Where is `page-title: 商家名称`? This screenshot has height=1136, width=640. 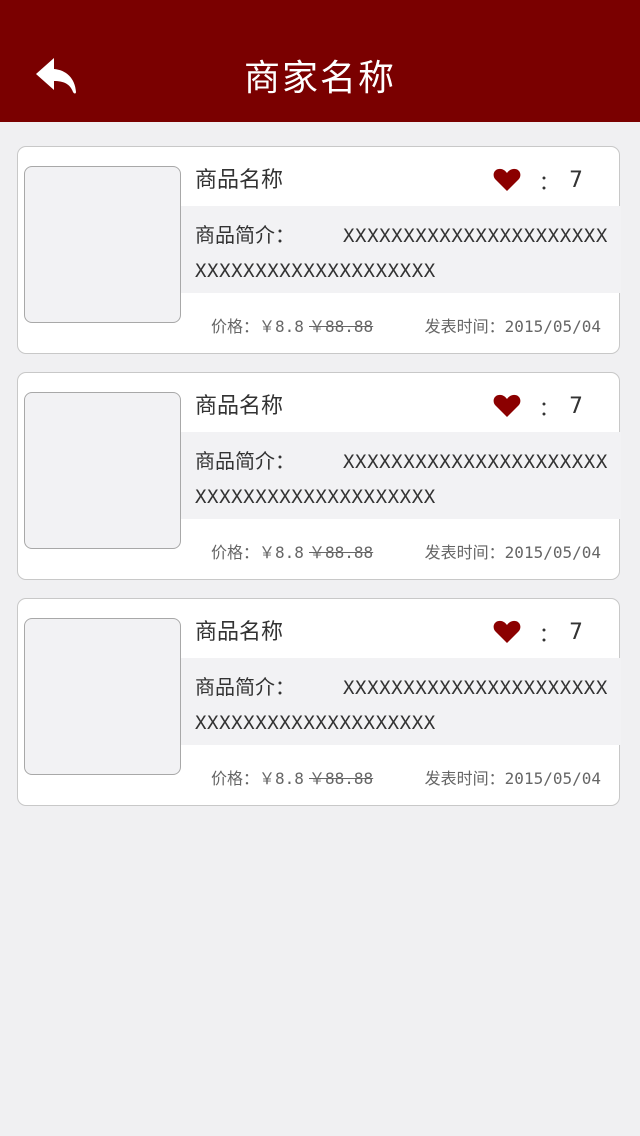
page-title: 商家名称 is located at coordinates (319, 78).